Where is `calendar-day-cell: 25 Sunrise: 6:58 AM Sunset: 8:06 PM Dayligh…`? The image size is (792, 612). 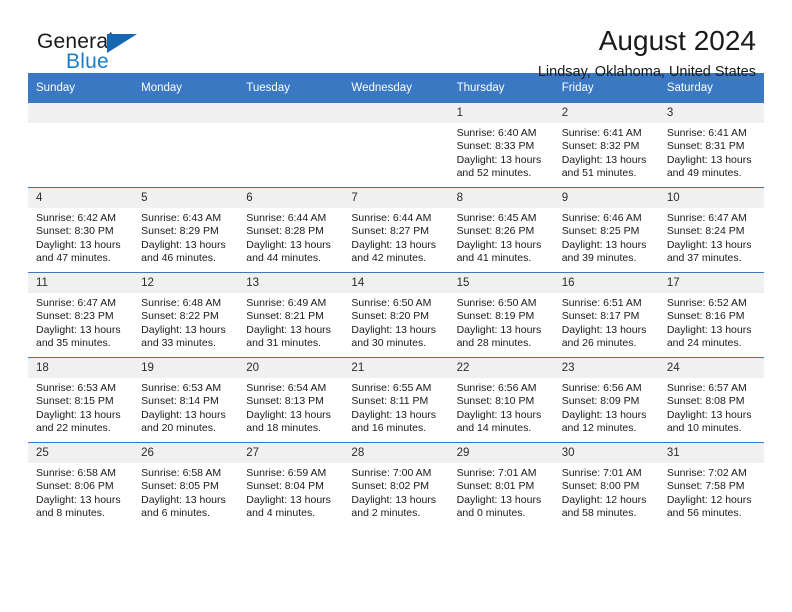
calendar-day-cell: 25 Sunrise: 6:58 AM Sunset: 8:06 PM Dayligh… is located at coordinates (81, 484).